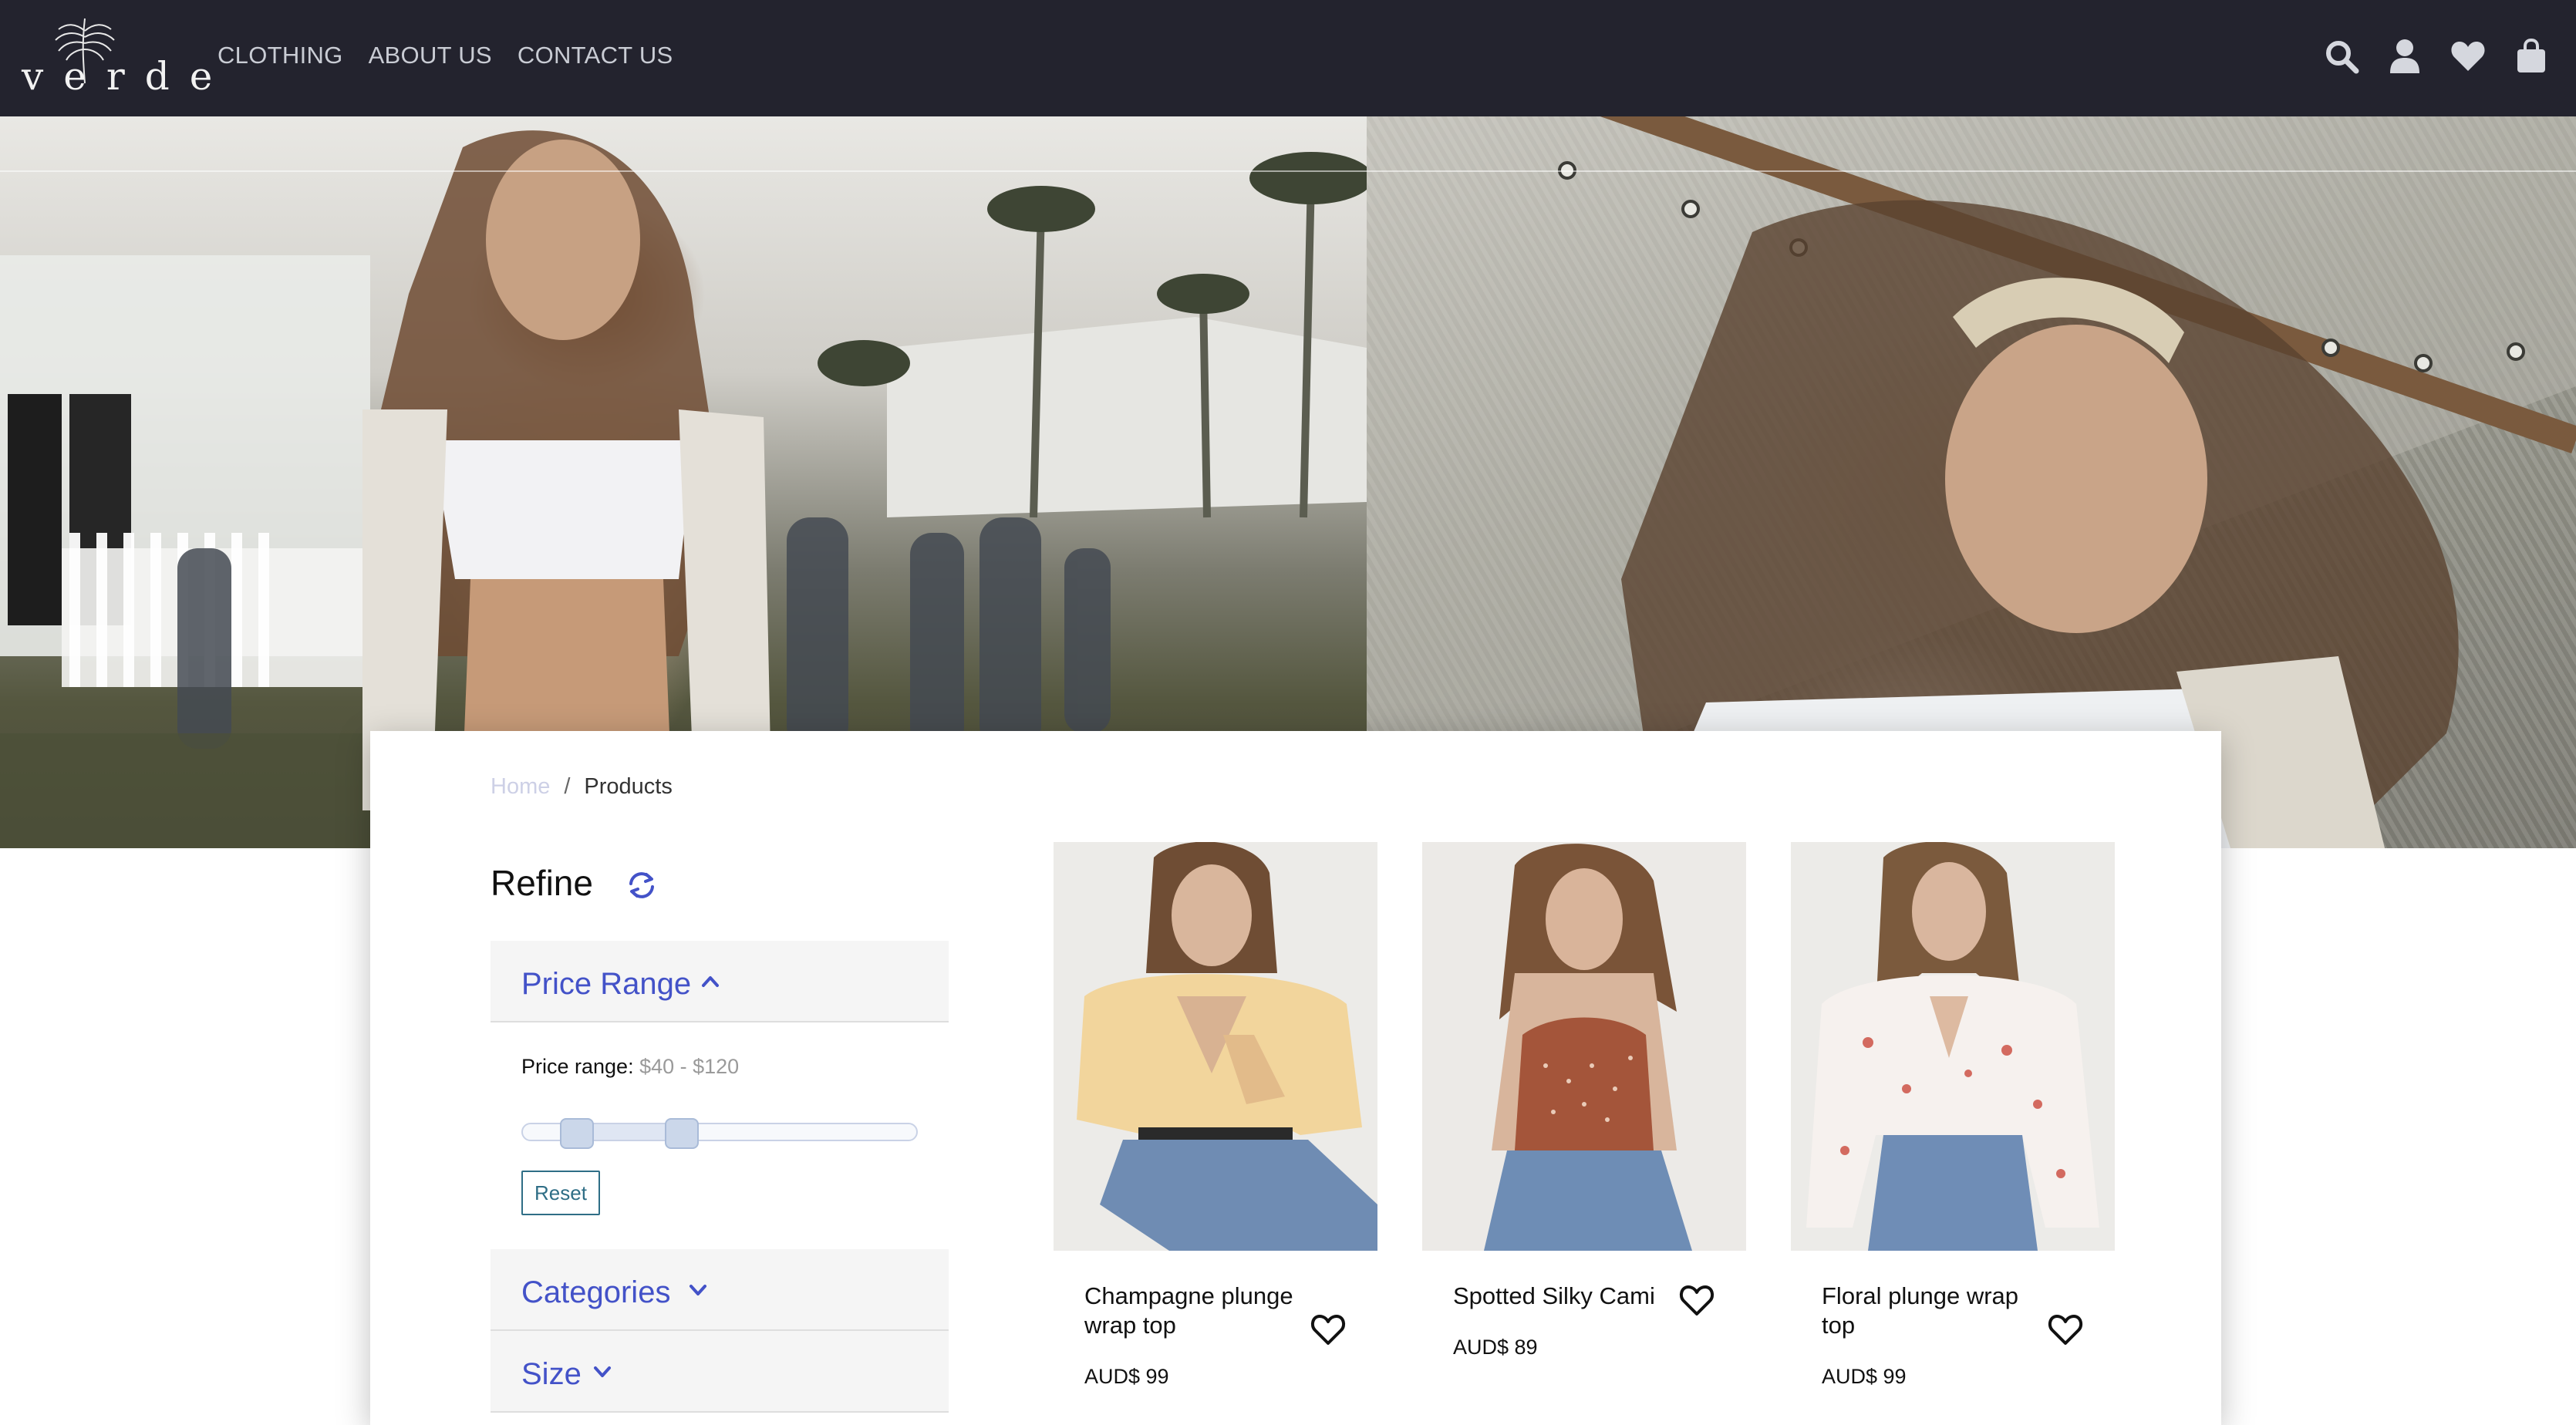 The height and width of the screenshot is (1425, 2576). I want to click on price-range-value: $40 - $120, so click(689, 1066).